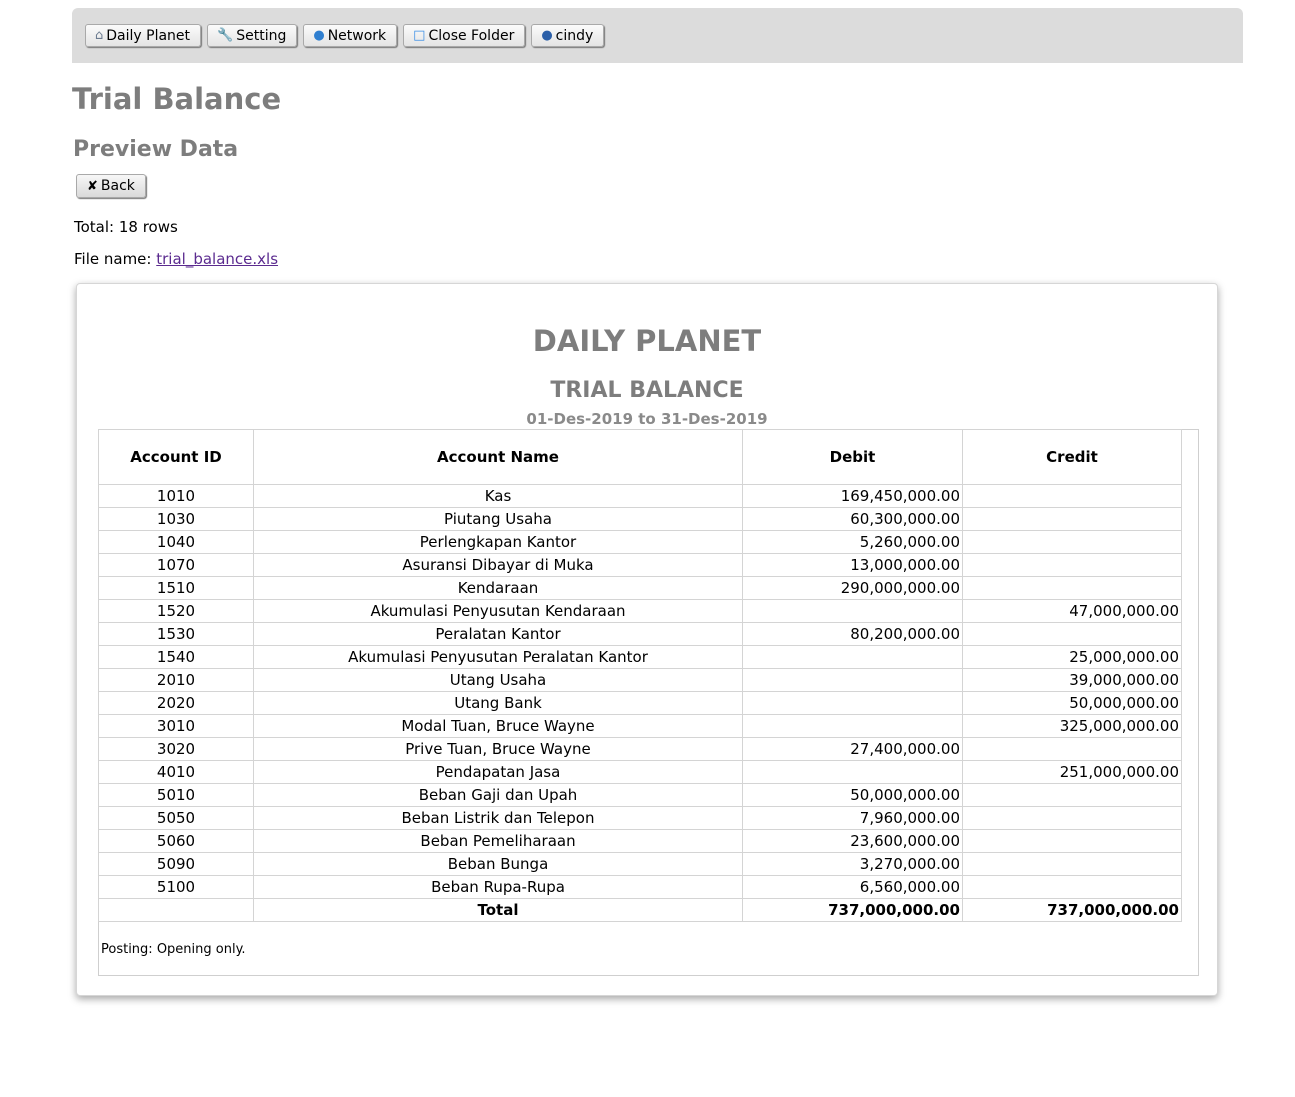  What do you see at coordinates (117, 186) in the screenshot?
I see `back-label: Back` at bounding box center [117, 186].